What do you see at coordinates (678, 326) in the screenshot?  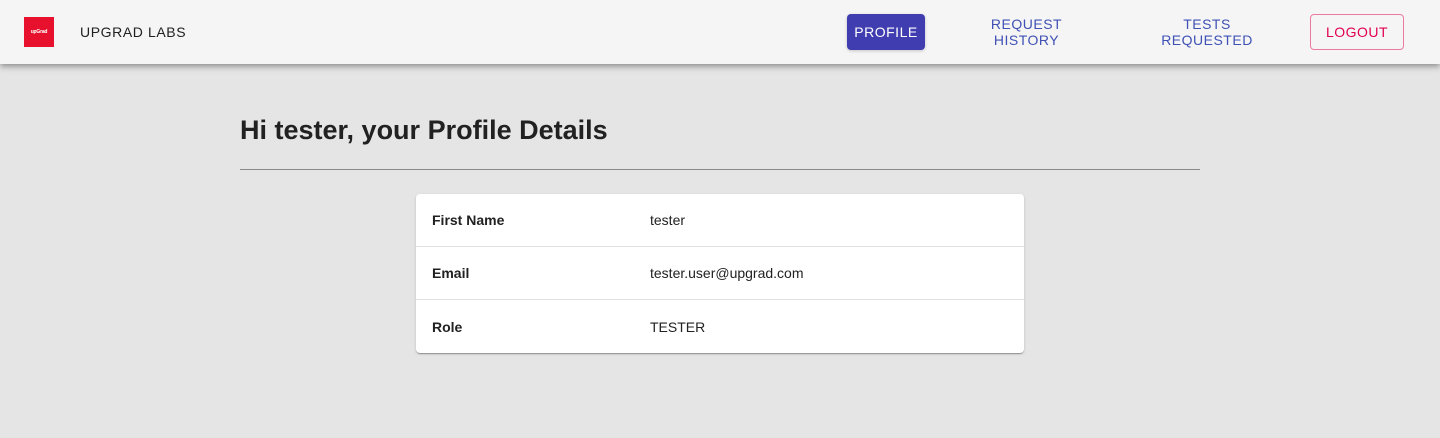 I see `role-value: TESTER` at bounding box center [678, 326].